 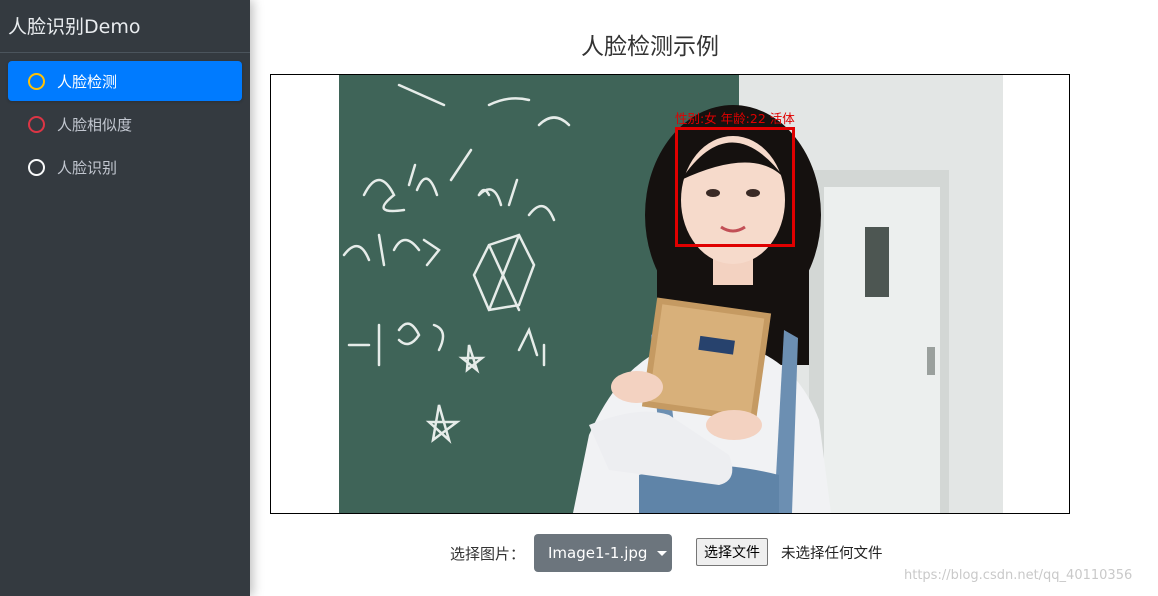 What do you see at coordinates (488, 554) in the screenshot?
I see `select-image-label: 选择图片：` at bounding box center [488, 554].